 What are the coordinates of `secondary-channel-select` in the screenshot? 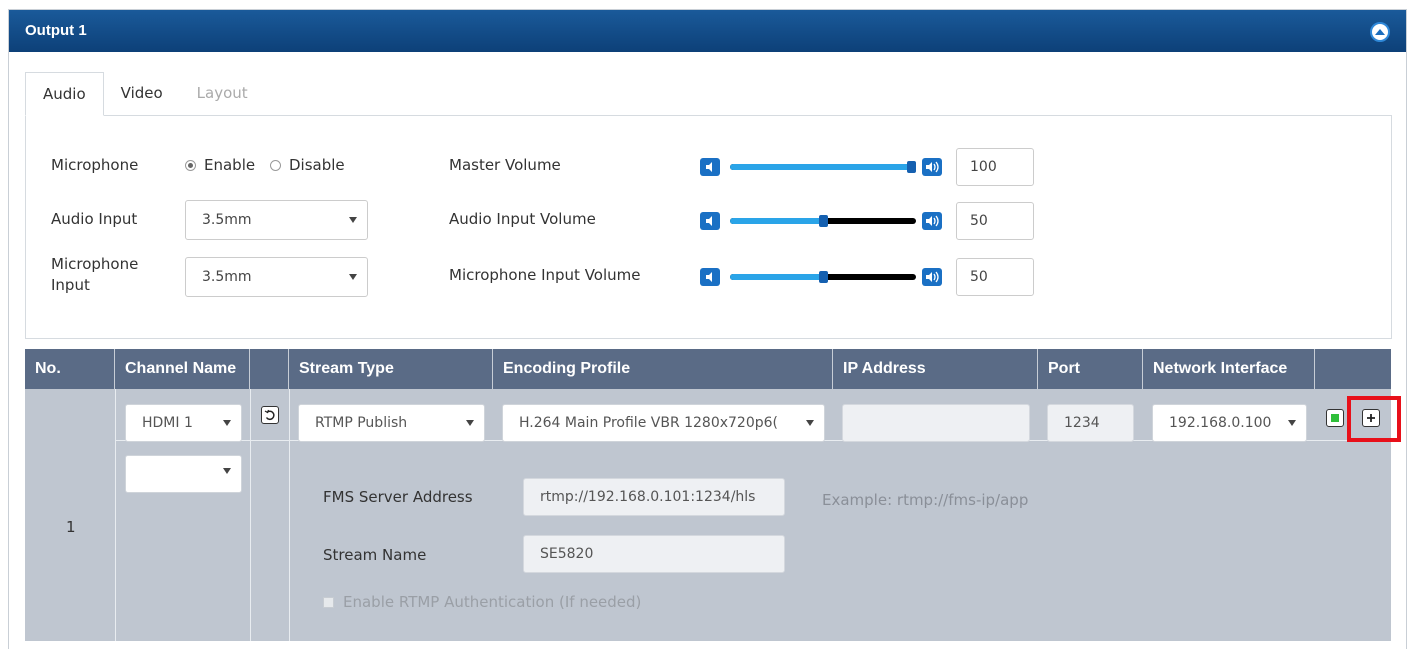 It's located at (183, 474).